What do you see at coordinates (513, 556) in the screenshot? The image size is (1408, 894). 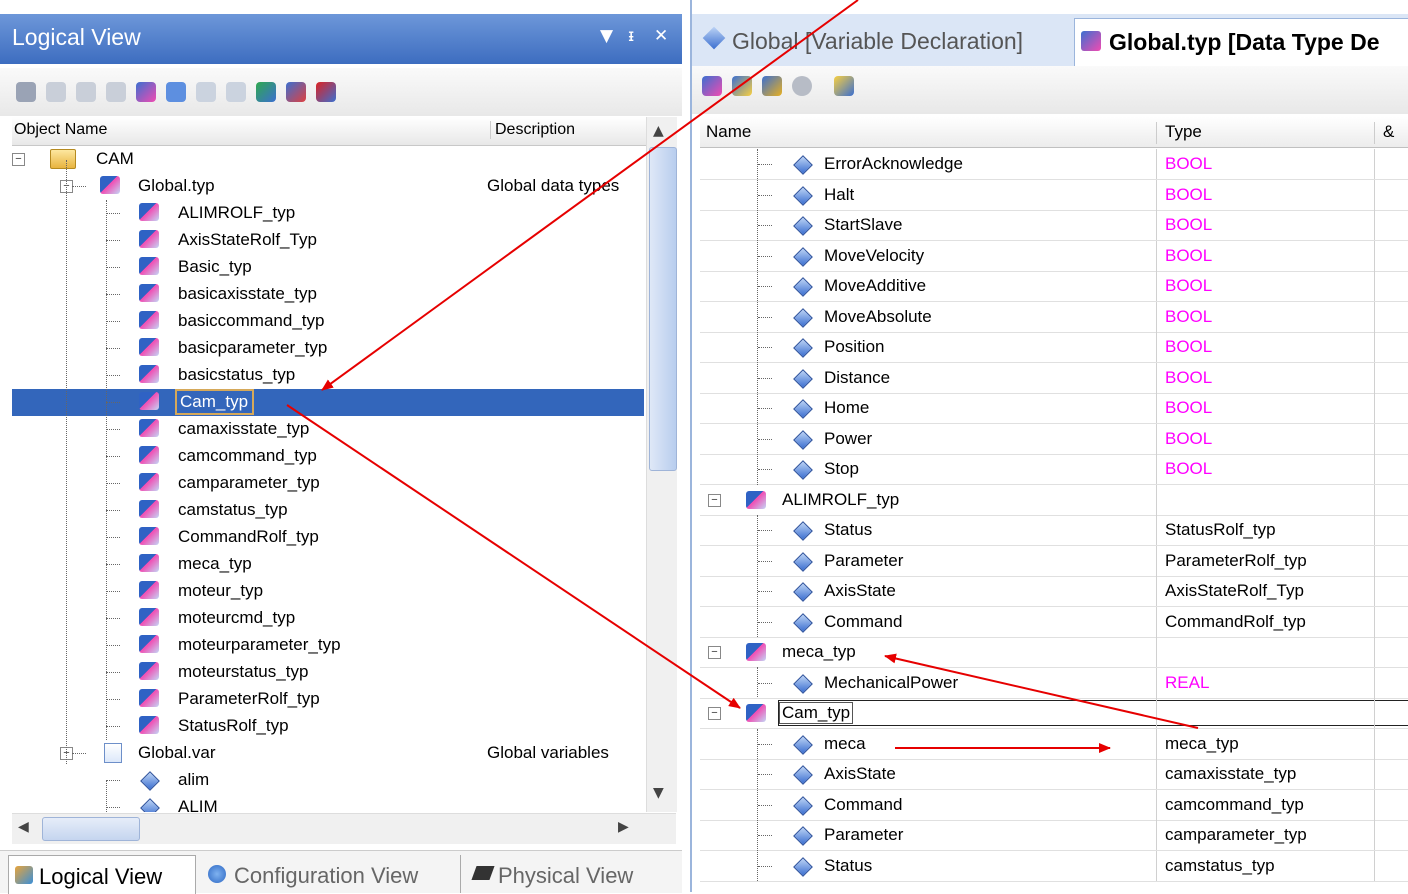 I see `annotation-arrow-cam-to-grid` at bounding box center [513, 556].